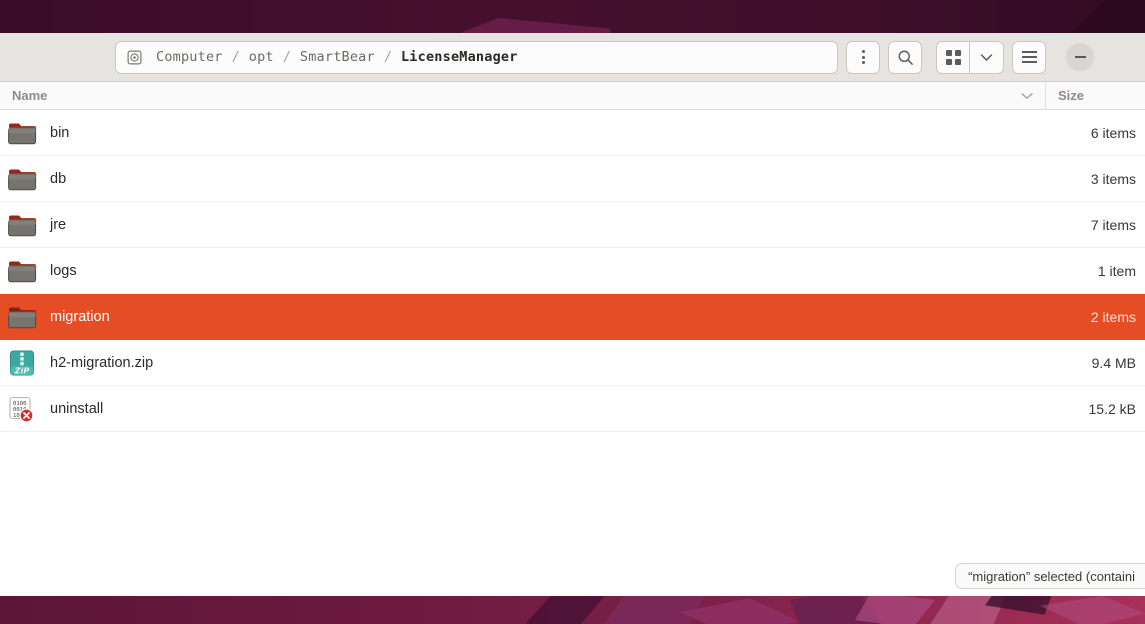 Image resolution: width=1145 pixels, height=624 pixels. I want to click on breadcrumb-item-opt: opt, so click(261, 57).